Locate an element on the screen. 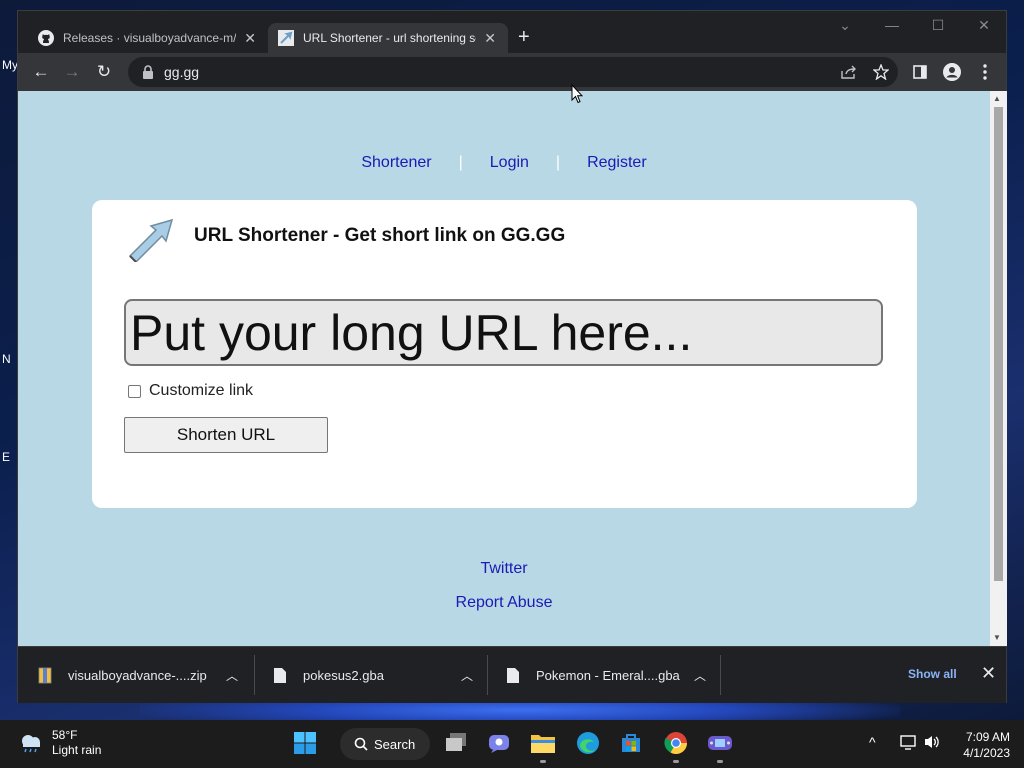 The height and width of the screenshot is (768, 1024). desktop-icon-label: My is located at coordinates (10, 65).